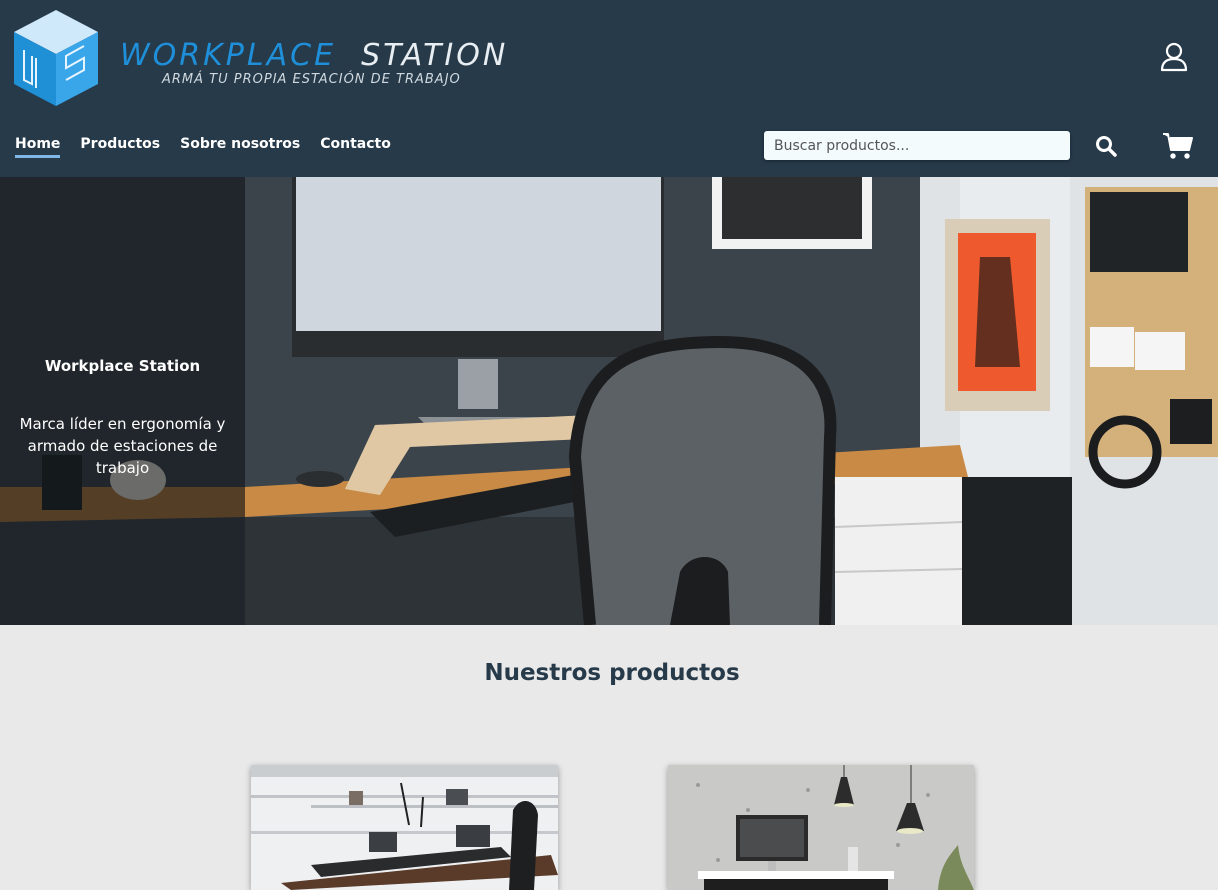 This screenshot has height=890, width=1218. Describe the element at coordinates (917, 145) in the screenshot. I see `search-input` at that location.